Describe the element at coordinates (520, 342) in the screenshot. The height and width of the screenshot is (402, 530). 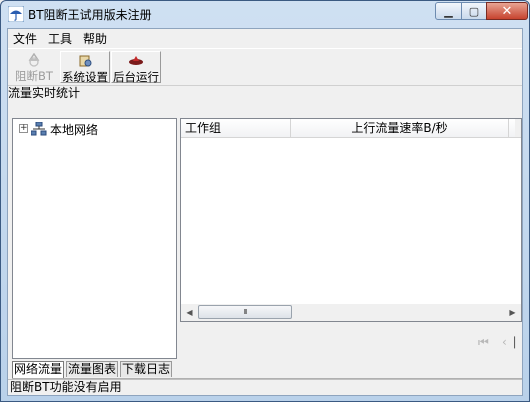
I see `page-edge-icon: ⎸` at that location.